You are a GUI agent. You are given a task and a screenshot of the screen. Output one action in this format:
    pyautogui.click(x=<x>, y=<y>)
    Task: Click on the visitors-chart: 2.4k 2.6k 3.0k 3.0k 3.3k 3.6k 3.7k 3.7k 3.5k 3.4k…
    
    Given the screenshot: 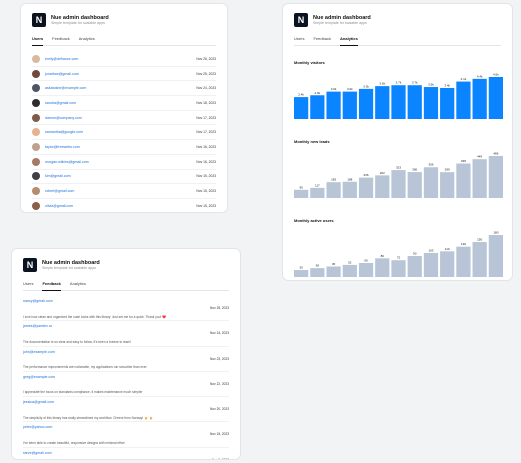 What is the action you would take?
    pyautogui.click(x=398, y=96)
    